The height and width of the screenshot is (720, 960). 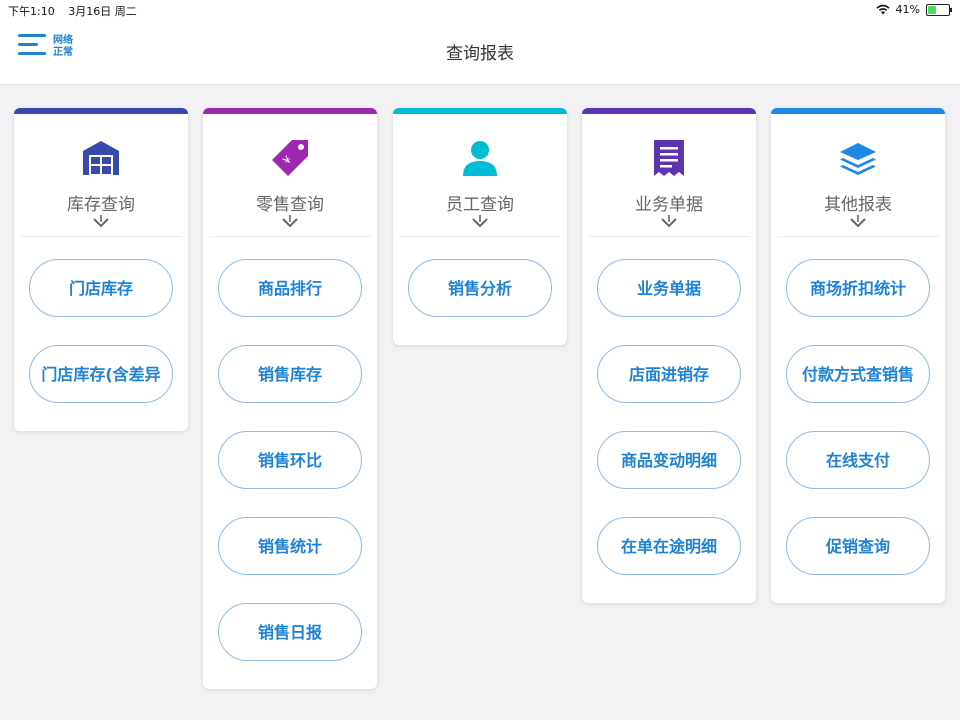 I want to click on report-button: 门店库存, so click(x=101, y=288).